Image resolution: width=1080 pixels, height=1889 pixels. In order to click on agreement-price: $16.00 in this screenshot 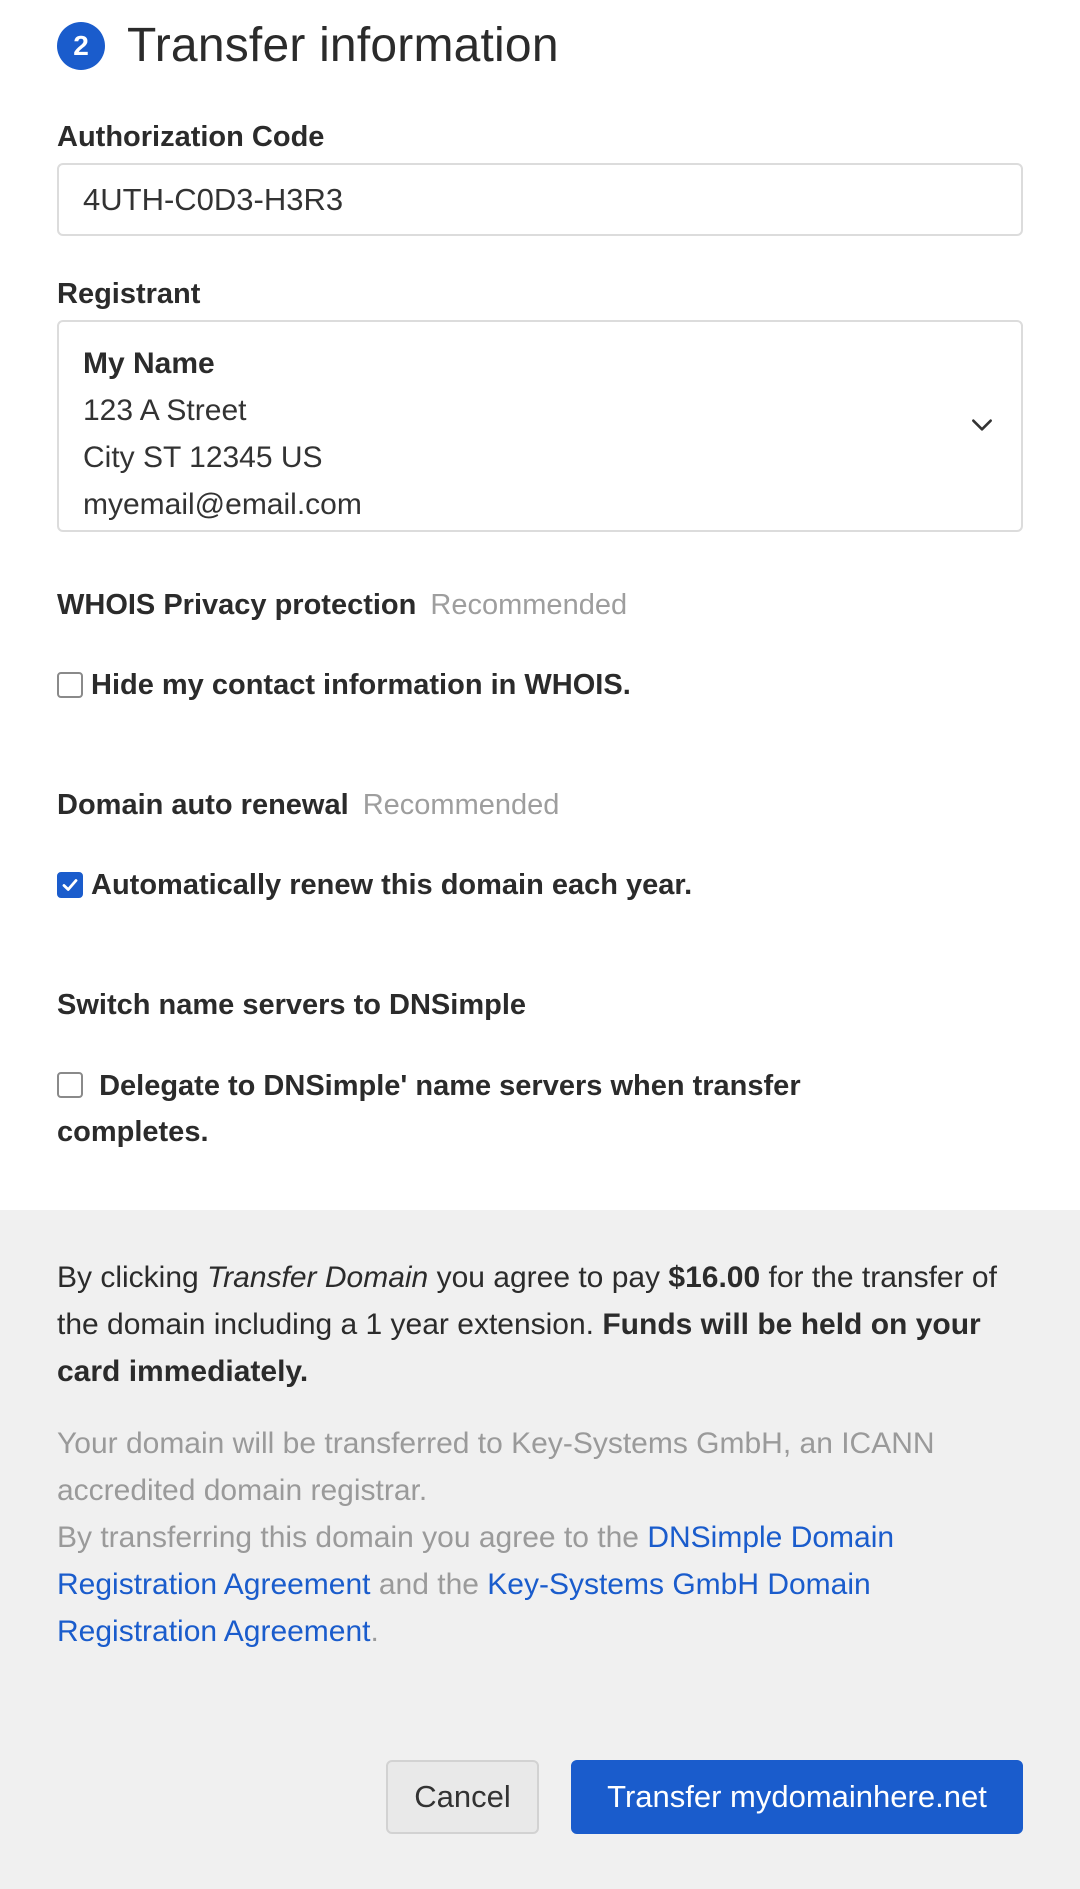, I will do `click(714, 1277)`.